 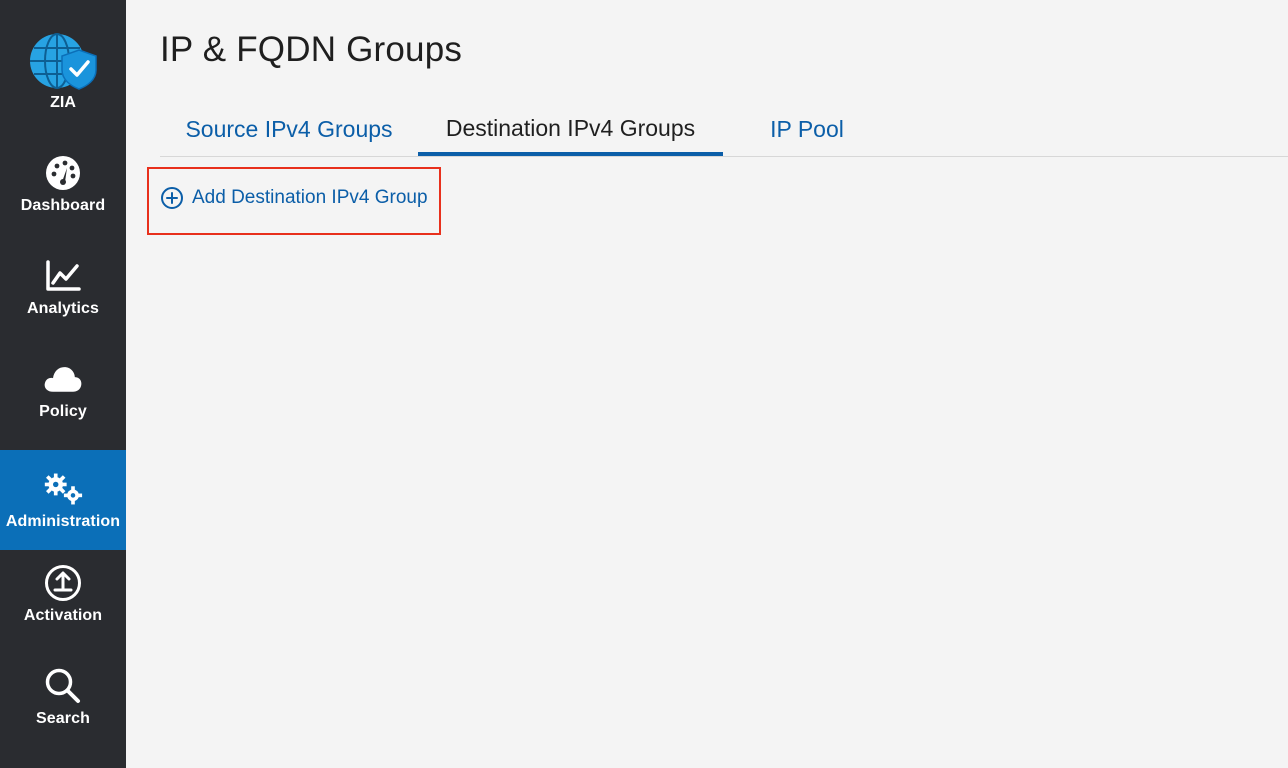 What do you see at coordinates (570, 130) in the screenshot?
I see `tab-destination-ipv4-groups: Destination IPv4 Groups` at bounding box center [570, 130].